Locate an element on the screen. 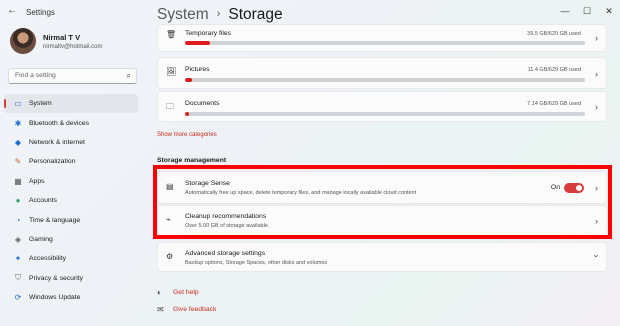  minimize-button: — is located at coordinates (565, 11).